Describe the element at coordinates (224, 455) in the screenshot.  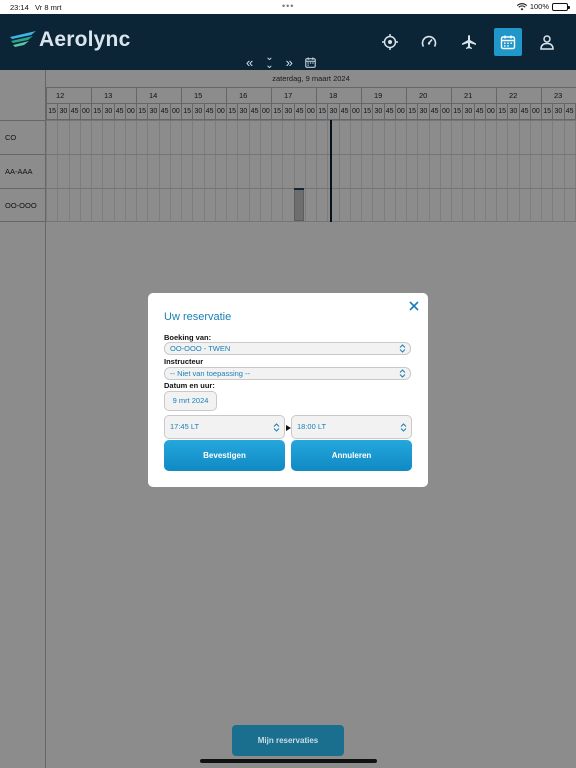
I see `confirm-button: Bevestigen` at that location.